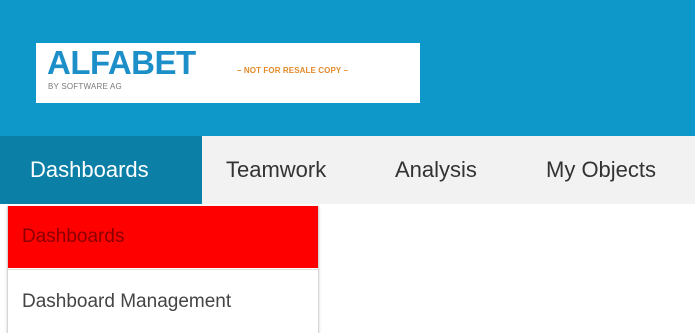 The image size is (695, 333). What do you see at coordinates (445, 170) in the screenshot?
I see `menu-item-analysis: Analysis` at bounding box center [445, 170].